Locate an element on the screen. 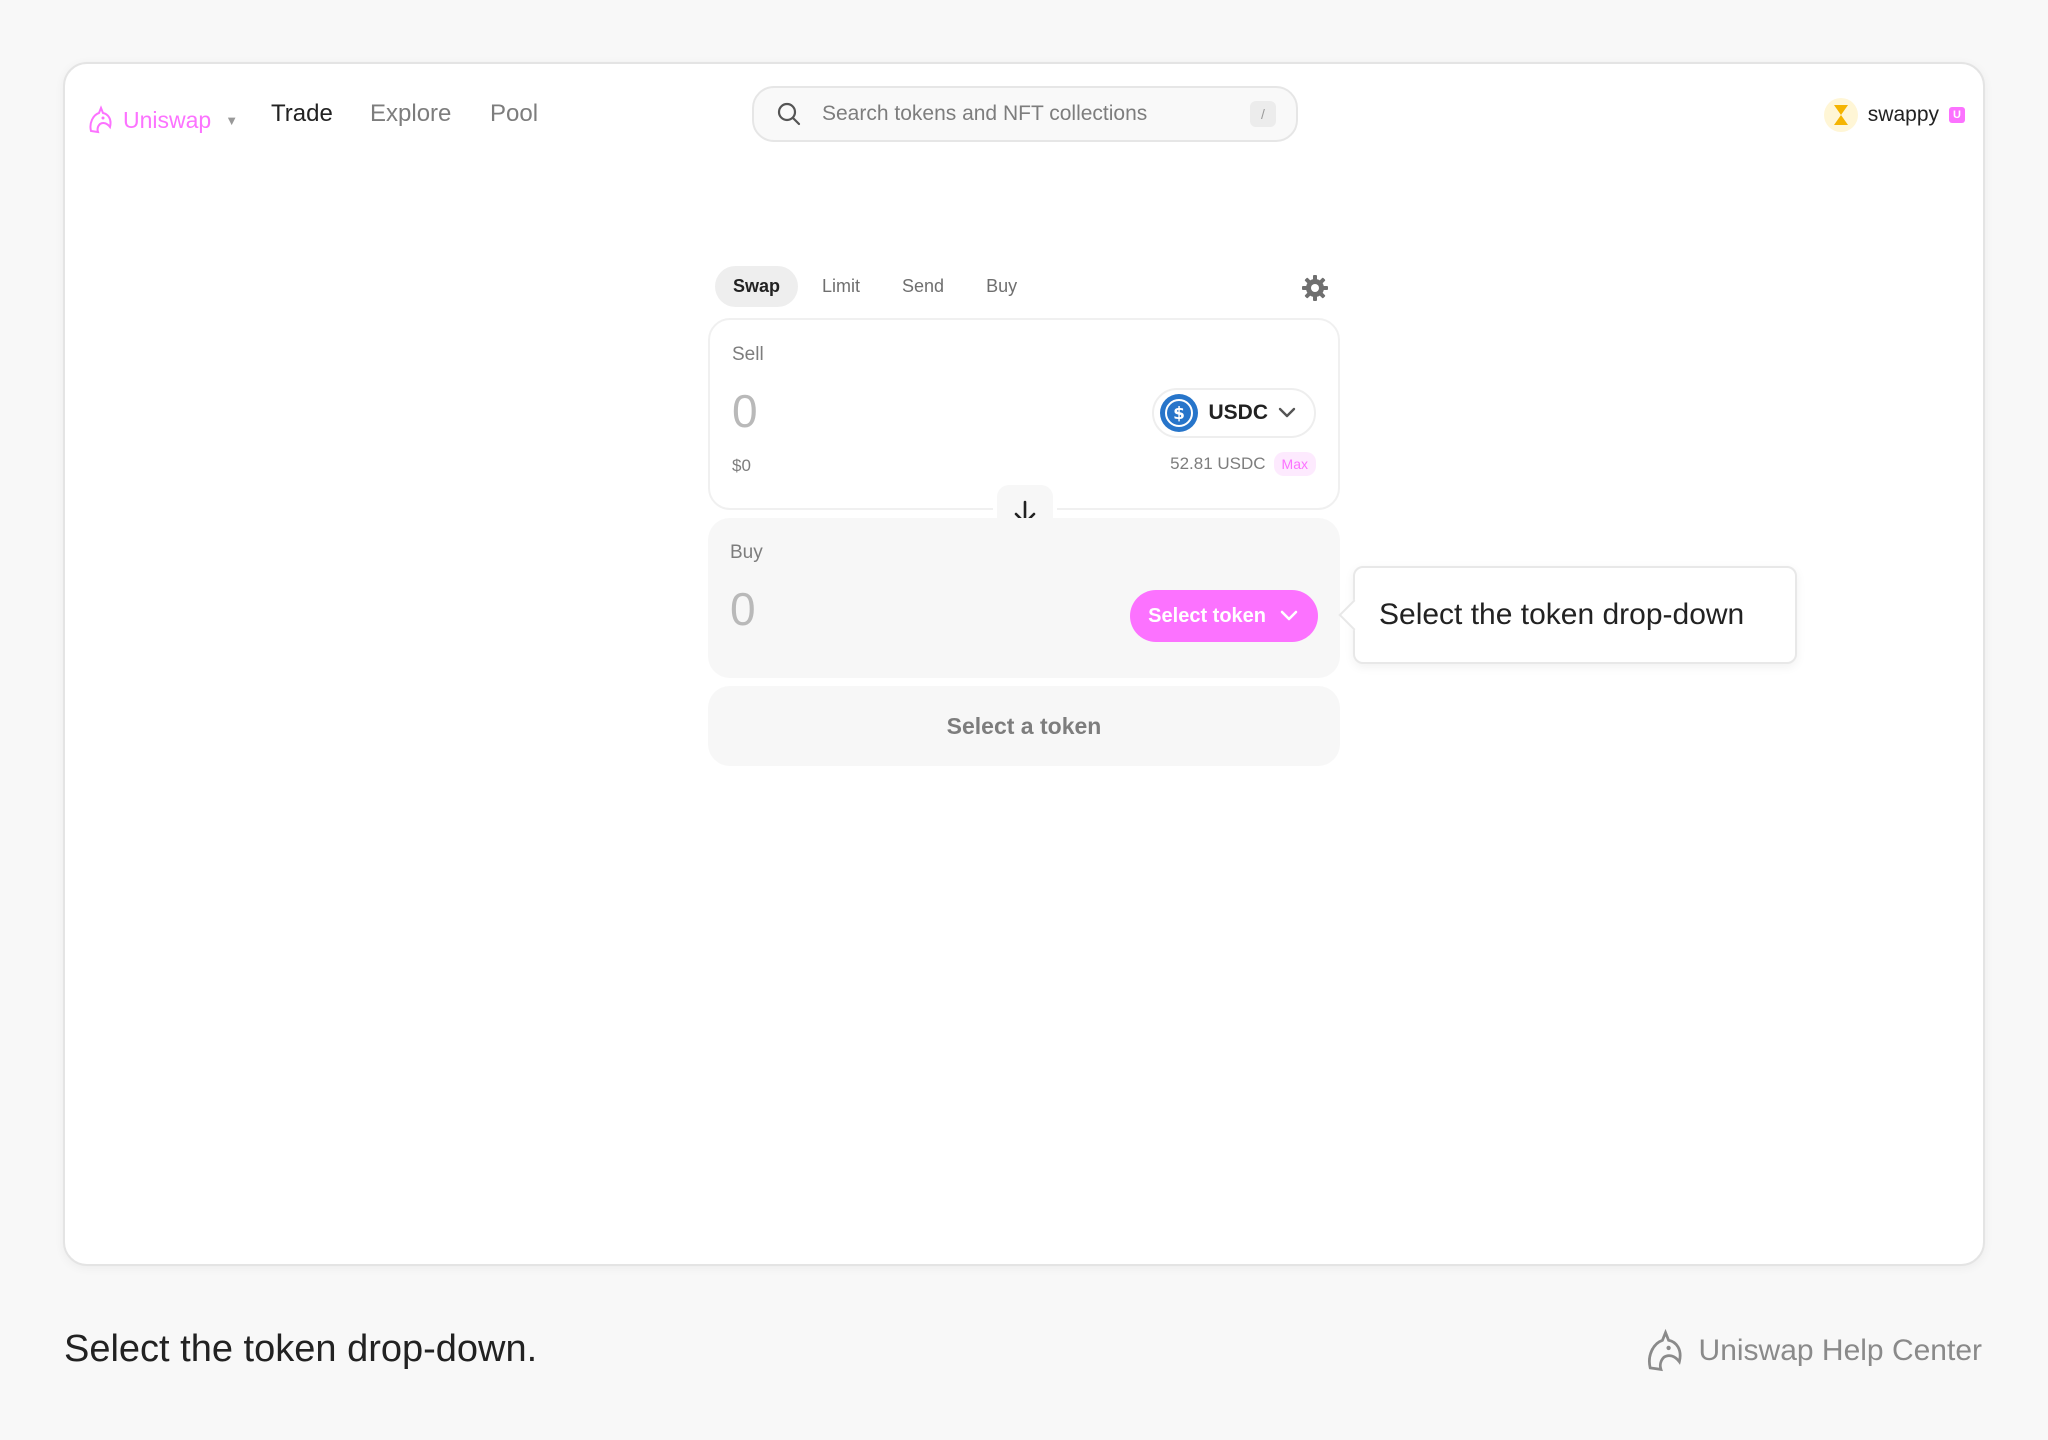 The width and height of the screenshot is (2048, 1440). select-a-token-button: Select a token is located at coordinates (1024, 726).